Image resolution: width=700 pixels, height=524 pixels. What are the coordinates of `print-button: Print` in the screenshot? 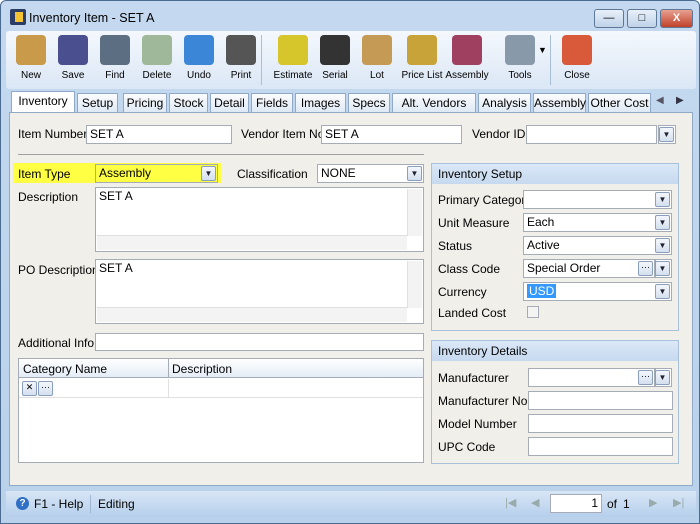 It's located at (241, 57).